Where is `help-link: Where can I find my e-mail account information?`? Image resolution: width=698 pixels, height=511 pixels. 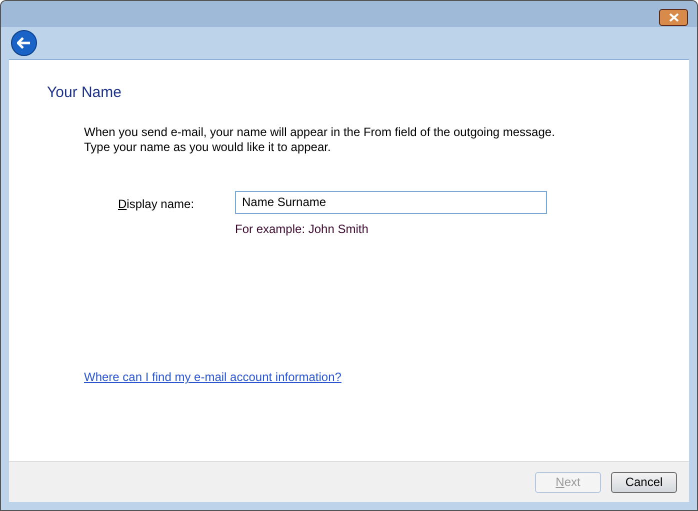 help-link: Where can I find my e-mail account information? is located at coordinates (213, 377).